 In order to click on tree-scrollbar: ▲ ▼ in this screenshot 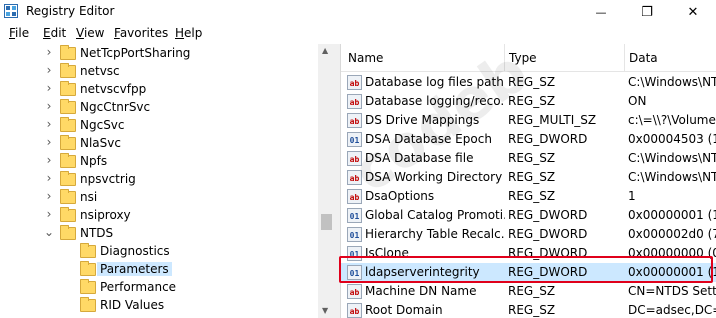, I will do `click(326, 181)`.